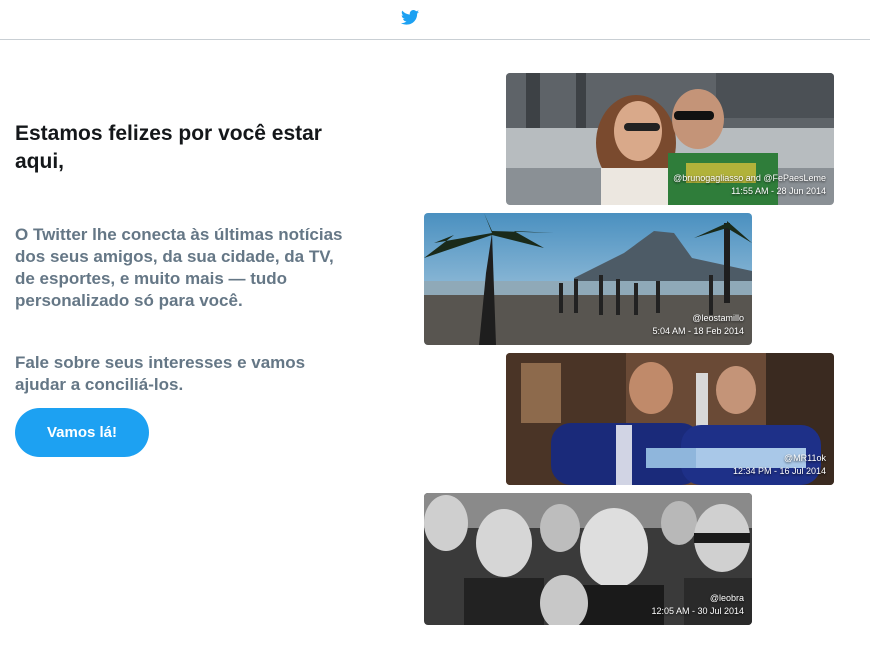 Image resolution: width=870 pixels, height=650 pixels. Describe the element at coordinates (697, 611) in the screenshot. I see `photo-timestamp: 12:05 AM - 30 Jul 2014` at that location.